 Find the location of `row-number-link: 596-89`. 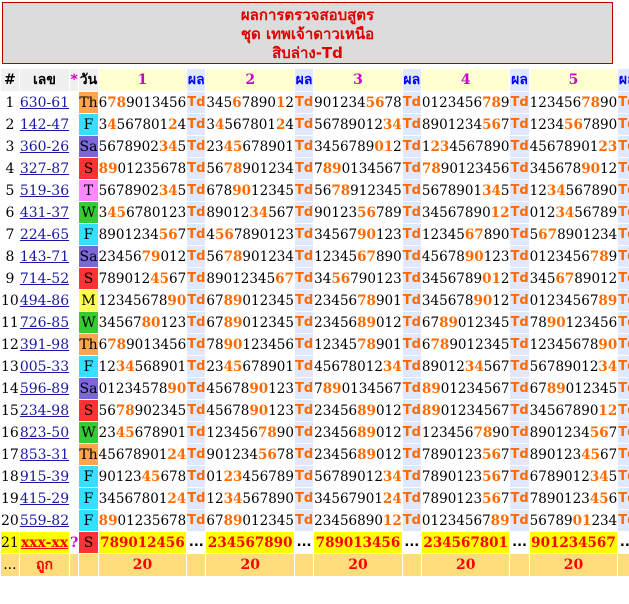

row-number-link: 596-89 is located at coordinates (44, 388).